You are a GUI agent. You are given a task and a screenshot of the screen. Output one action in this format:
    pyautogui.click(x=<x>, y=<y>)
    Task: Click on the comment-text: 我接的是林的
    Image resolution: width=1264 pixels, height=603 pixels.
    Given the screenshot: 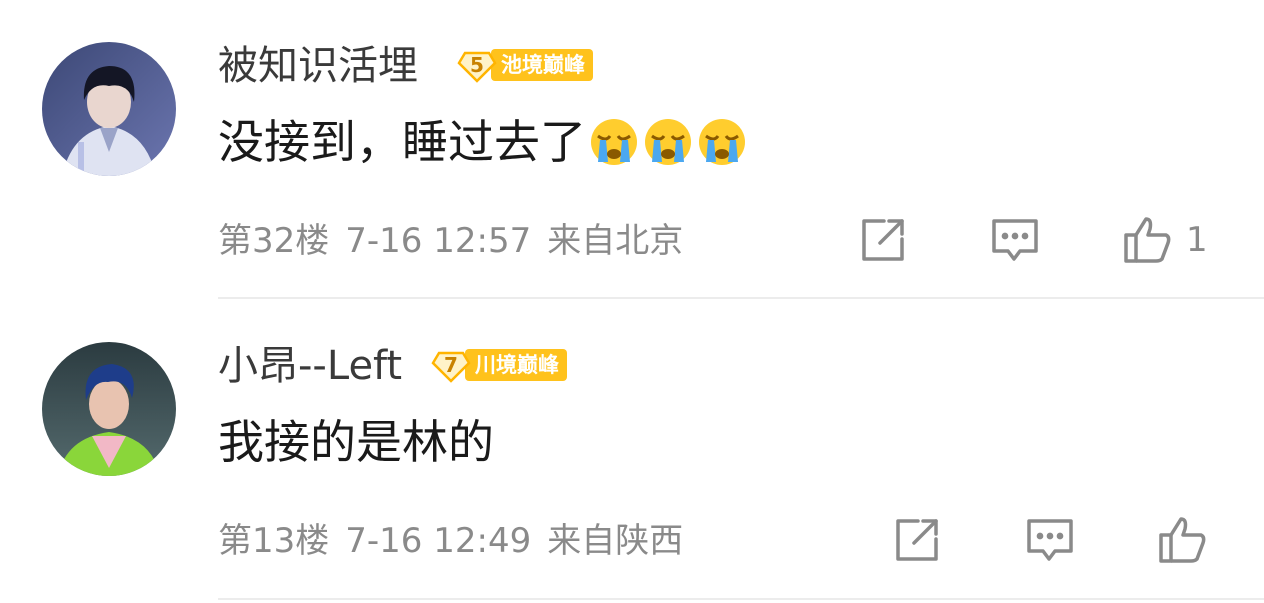 What is the action you would take?
    pyautogui.click(x=356, y=442)
    